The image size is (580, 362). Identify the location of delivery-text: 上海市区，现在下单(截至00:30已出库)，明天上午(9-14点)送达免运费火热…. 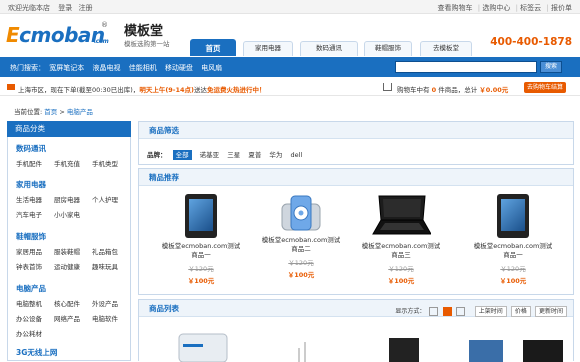
(142, 89).